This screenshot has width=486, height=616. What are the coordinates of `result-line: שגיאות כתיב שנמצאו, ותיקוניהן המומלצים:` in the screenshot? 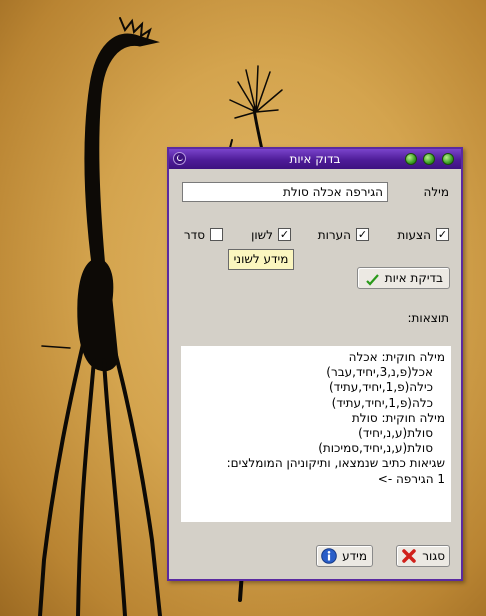 It's located at (335, 463).